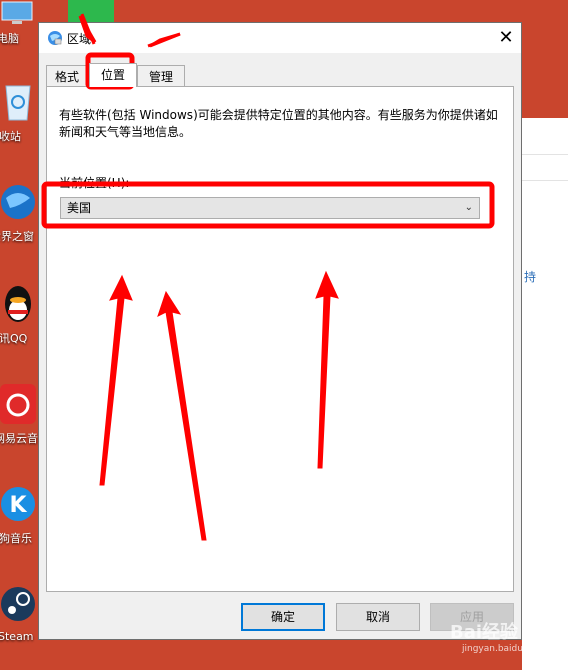 The height and width of the screenshot is (670, 568). What do you see at coordinates (504, 649) in the screenshot?
I see `baidu-watermark-url: jingyan.baidu.com` at bounding box center [504, 649].